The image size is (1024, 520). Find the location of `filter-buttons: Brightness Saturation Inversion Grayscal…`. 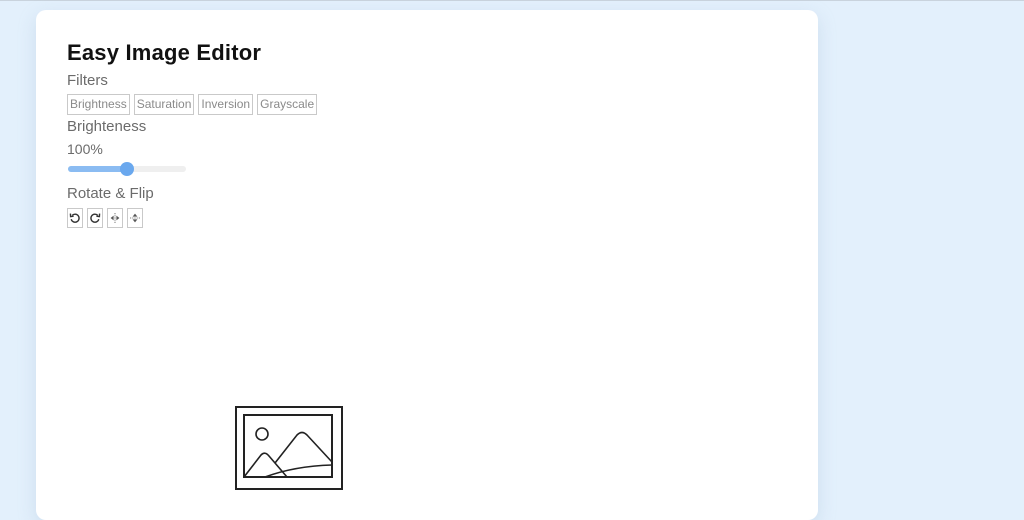

filter-buttons: Brightness Saturation Inversion Grayscal… is located at coordinates (192, 104).